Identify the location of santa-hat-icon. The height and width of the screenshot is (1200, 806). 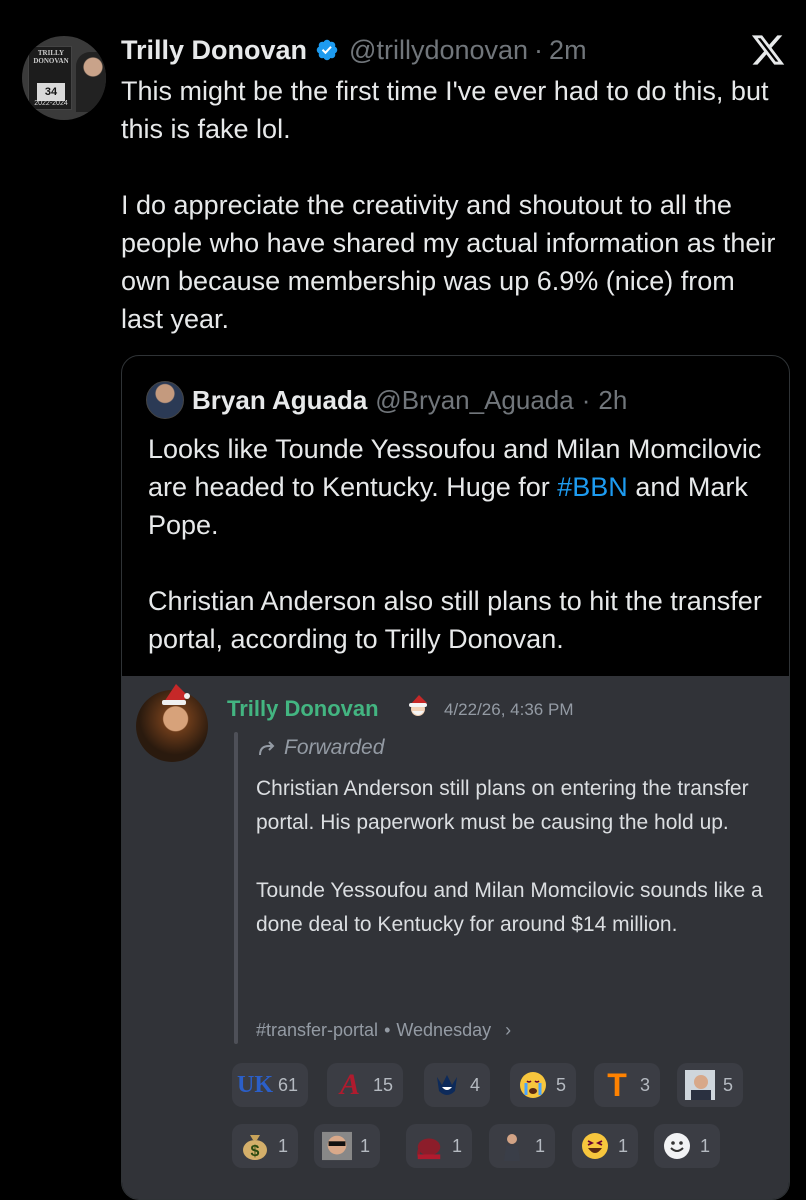
(176, 694).